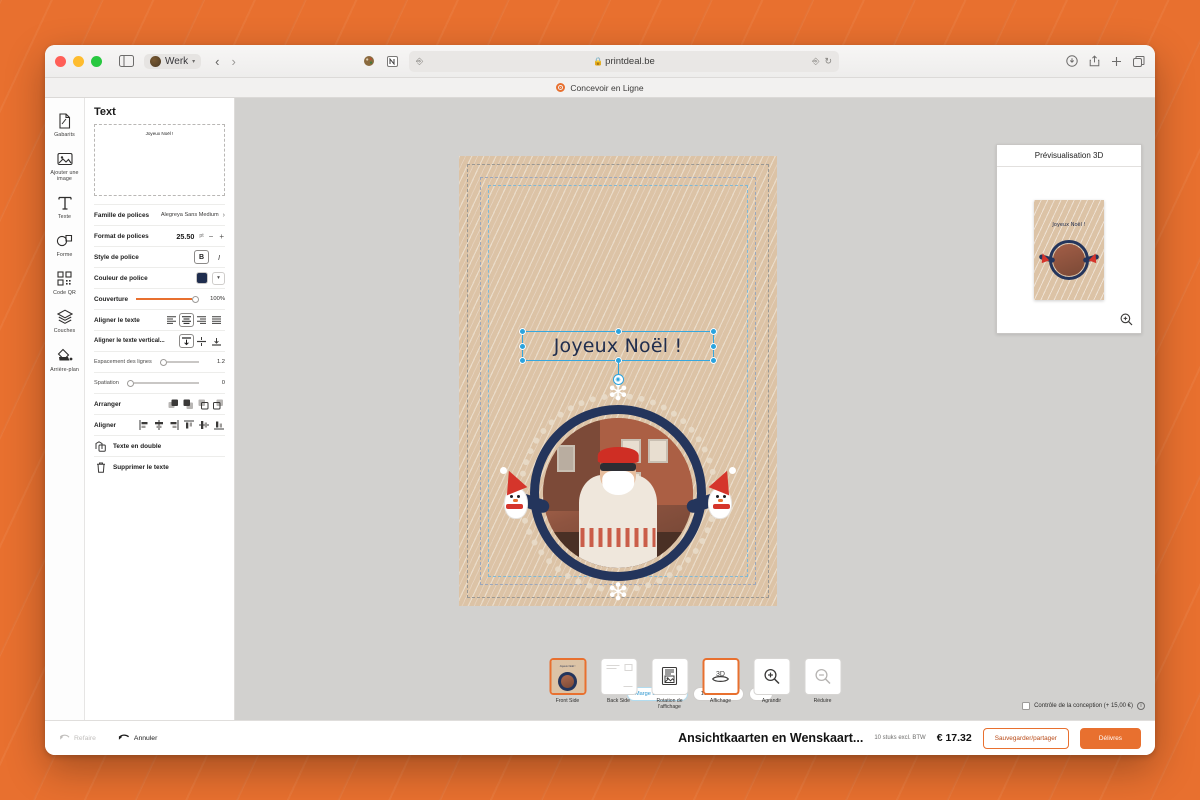  What do you see at coordinates (219, 257) in the screenshot?
I see `italic-button: I` at bounding box center [219, 257].